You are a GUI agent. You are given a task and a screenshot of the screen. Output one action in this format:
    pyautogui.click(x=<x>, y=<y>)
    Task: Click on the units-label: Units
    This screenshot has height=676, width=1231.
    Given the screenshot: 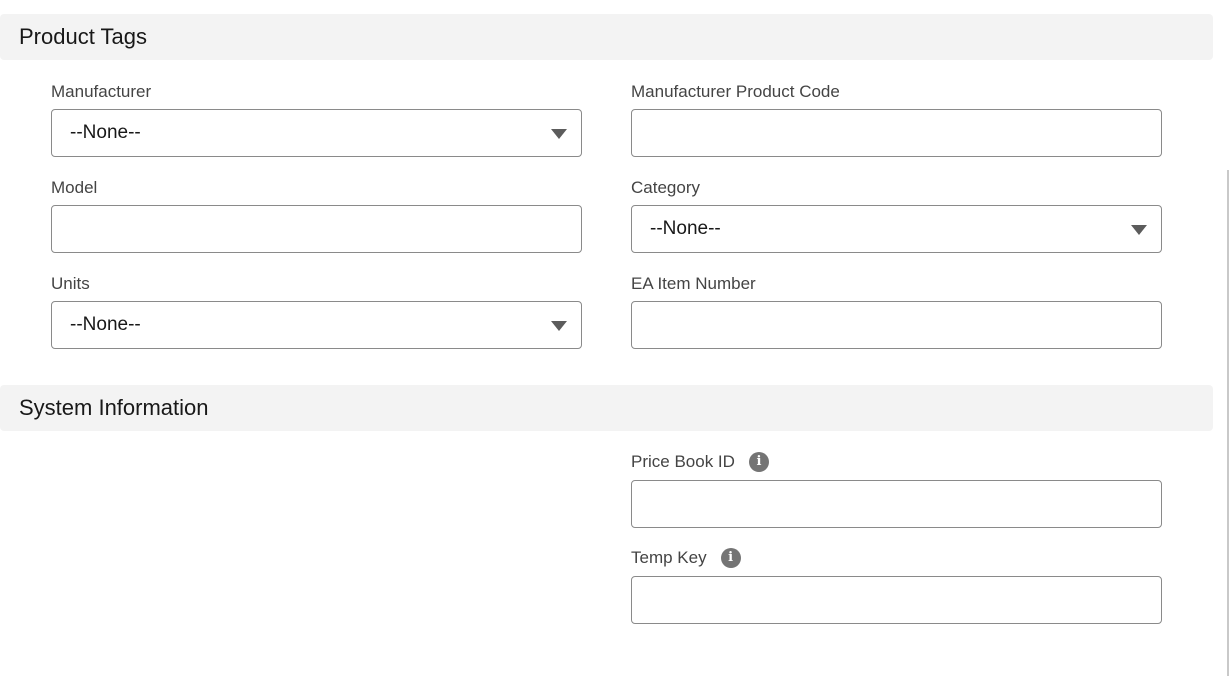 What is the action you would take?
    pyautogui.click(x=70, y=284)
    